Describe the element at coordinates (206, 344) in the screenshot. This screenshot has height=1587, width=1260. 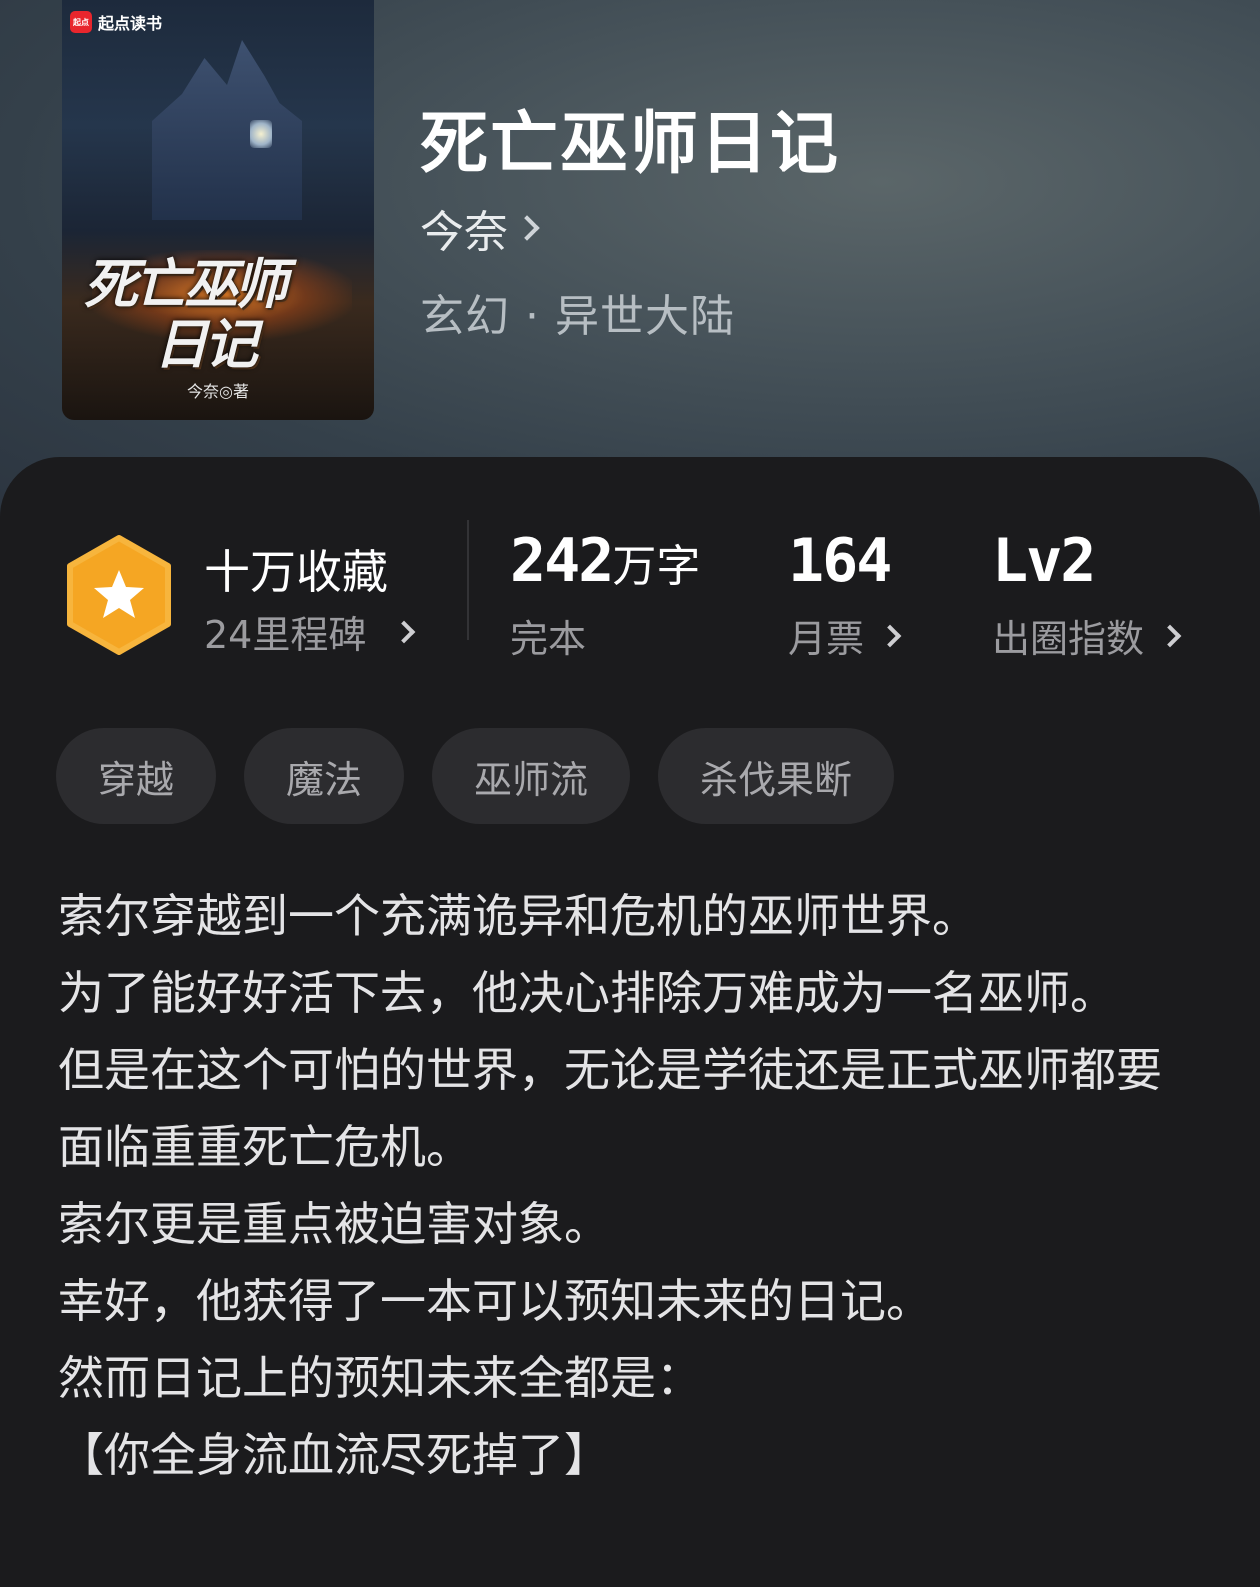
I see `cover-title-line2: 日记` at that location.